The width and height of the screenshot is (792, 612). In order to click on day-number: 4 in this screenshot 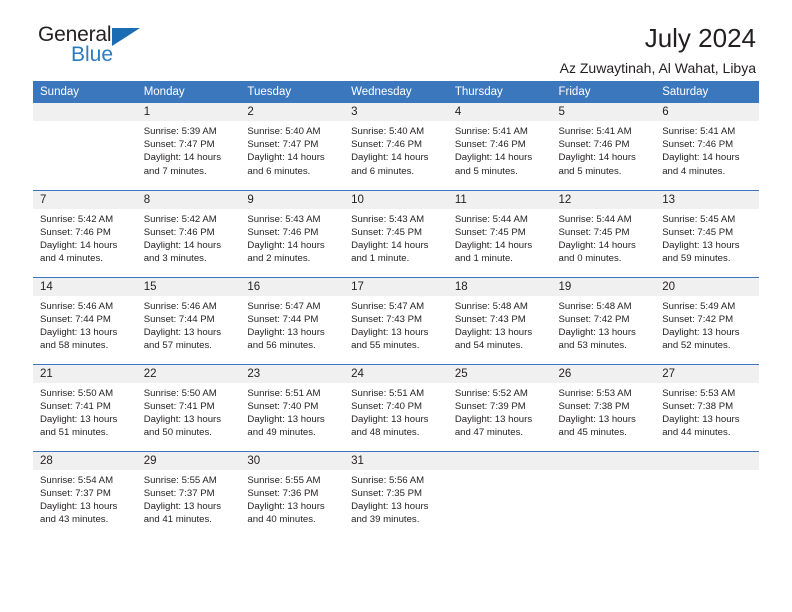, I will do `click(499, 112)`.